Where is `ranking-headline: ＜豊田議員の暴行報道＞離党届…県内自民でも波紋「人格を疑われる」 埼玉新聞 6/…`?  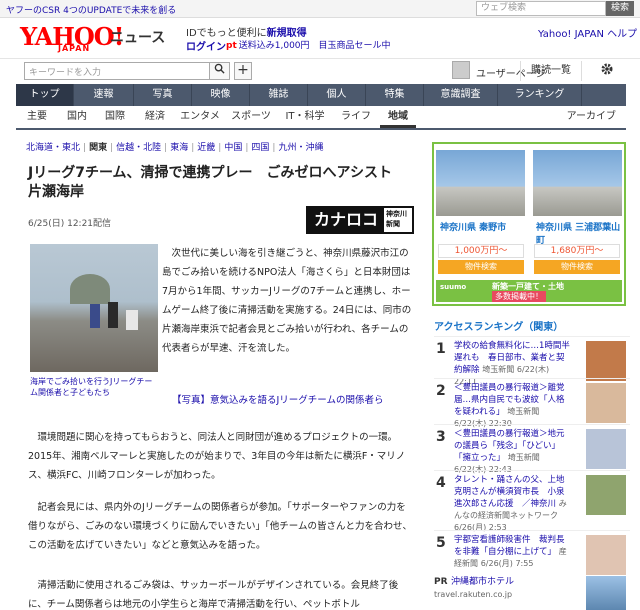 ranking-headline: ＜豊田議員の暴行報道＞離党届…県内自民でも波紋「人格を疑われる」 埼玉新聞 6/… is located at coordinates (513, 406).